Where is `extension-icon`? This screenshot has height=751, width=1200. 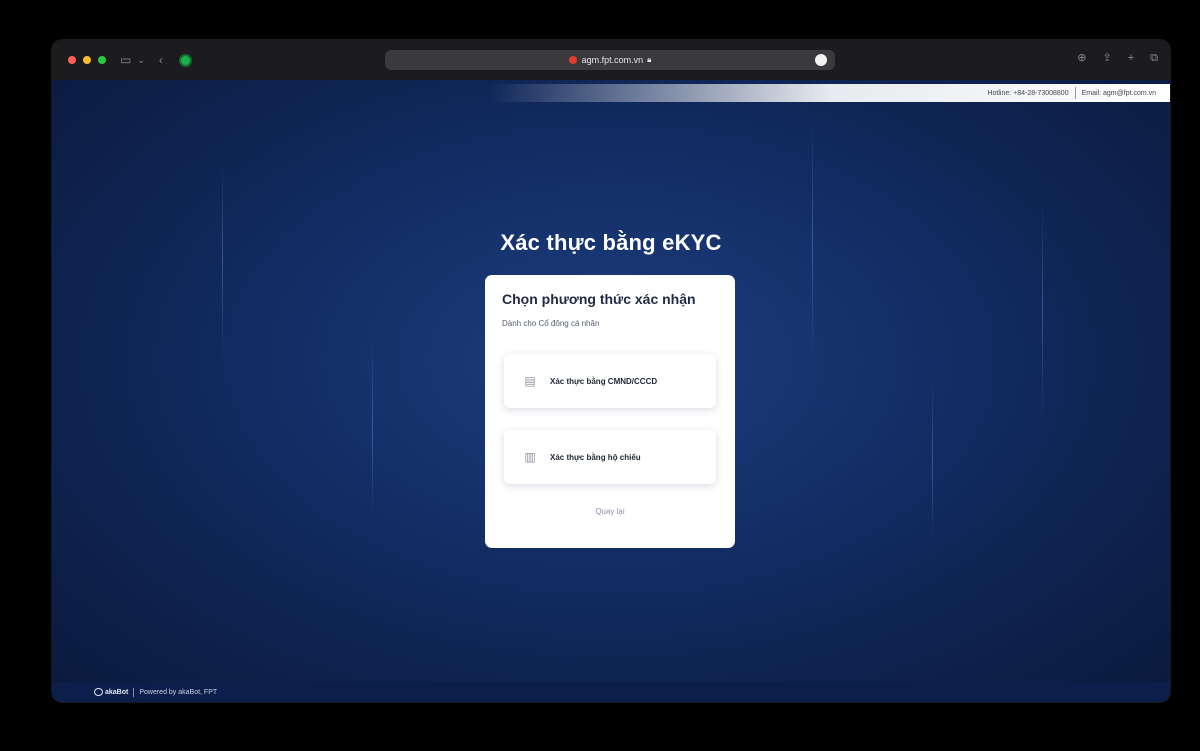 extension-icon is located at coordinates (185, 60).